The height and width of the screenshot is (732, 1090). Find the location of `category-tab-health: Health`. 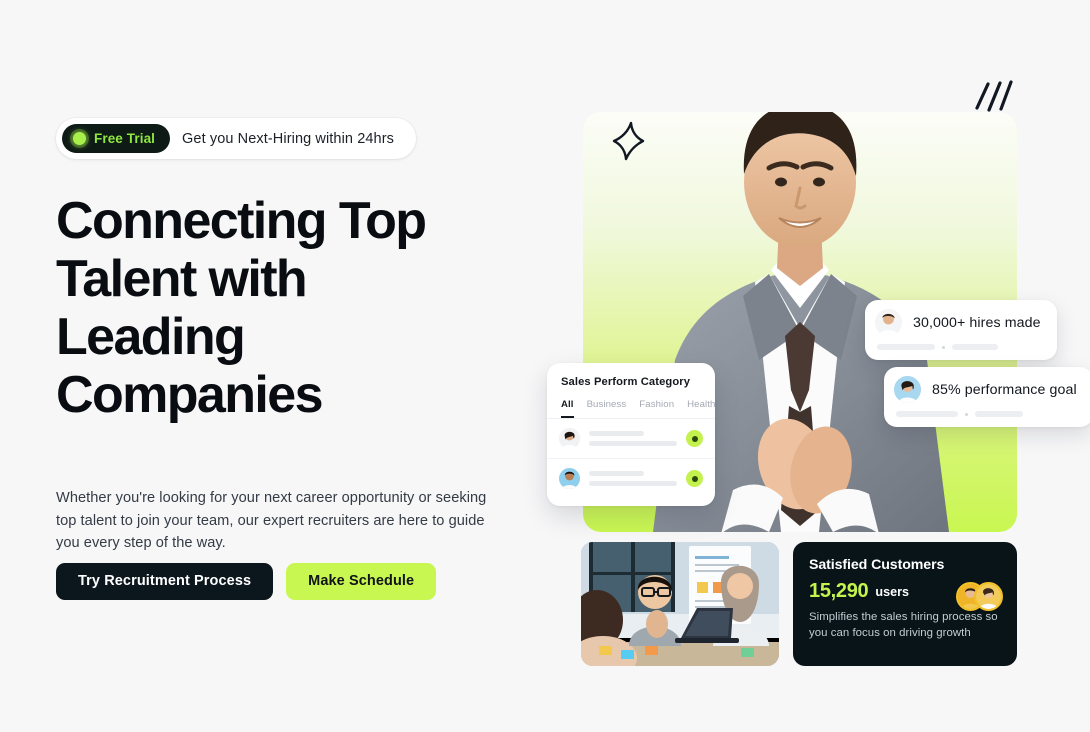

category-tab-health: Health is located at coordinates (701, 408).